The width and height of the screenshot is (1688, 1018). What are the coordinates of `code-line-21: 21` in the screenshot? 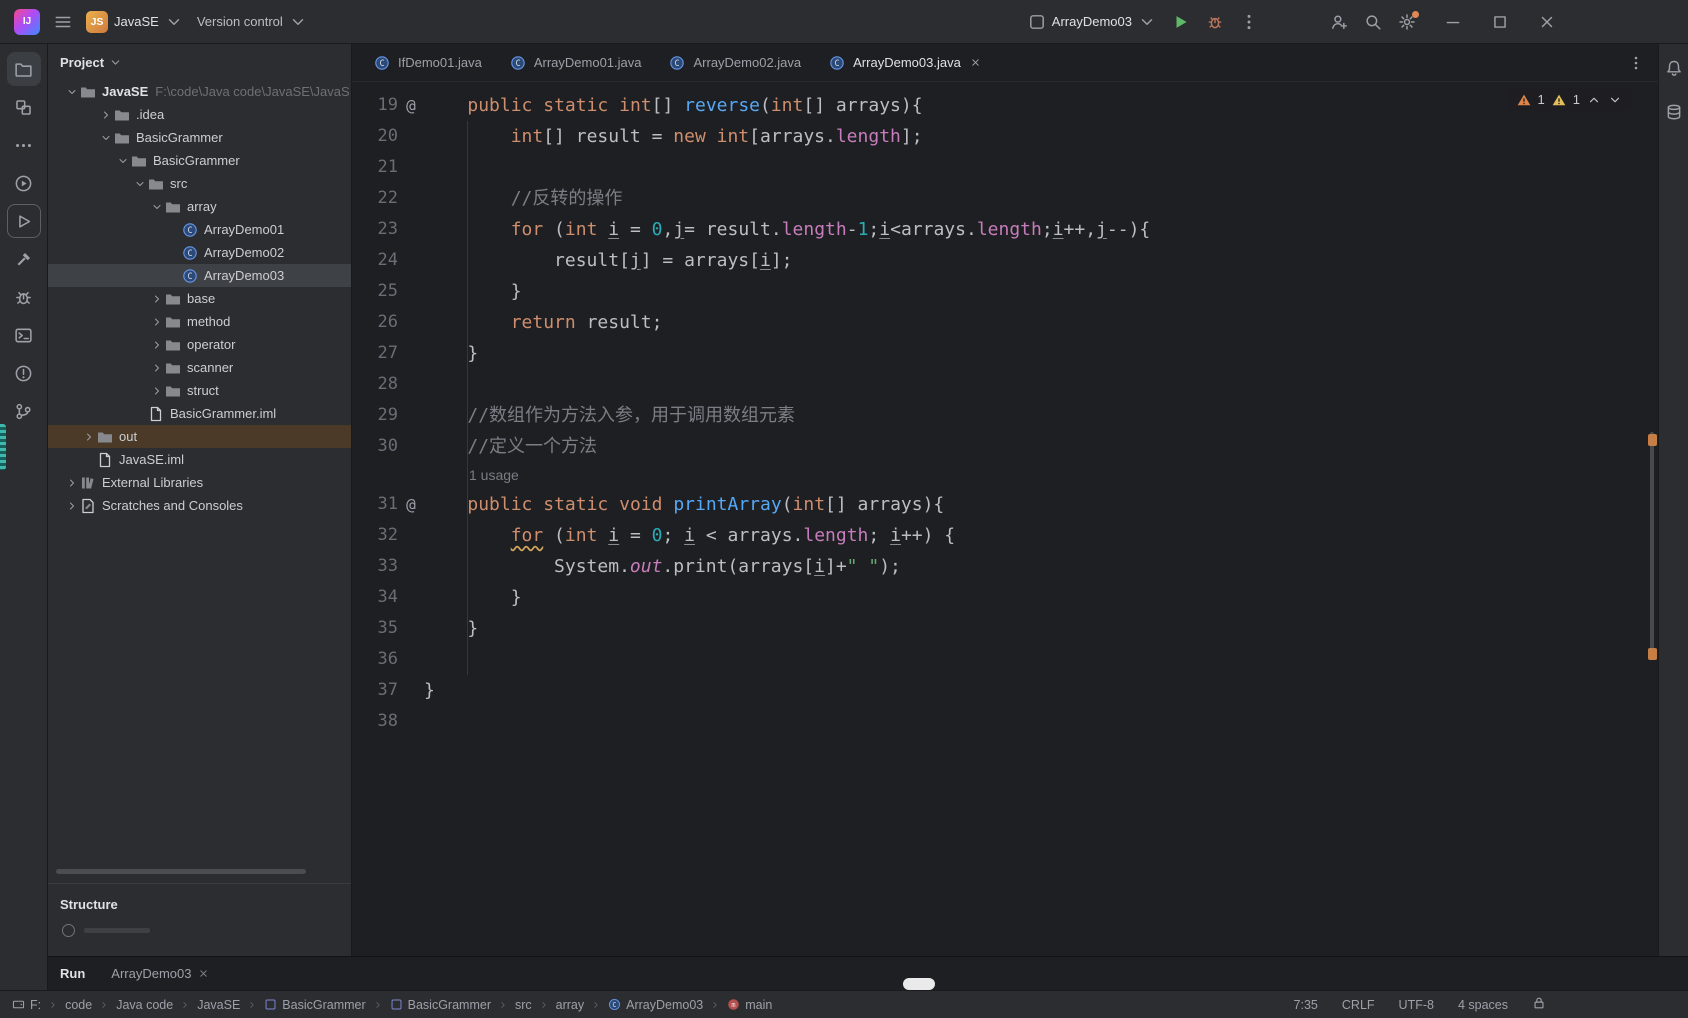 It's located at (1005, 167).